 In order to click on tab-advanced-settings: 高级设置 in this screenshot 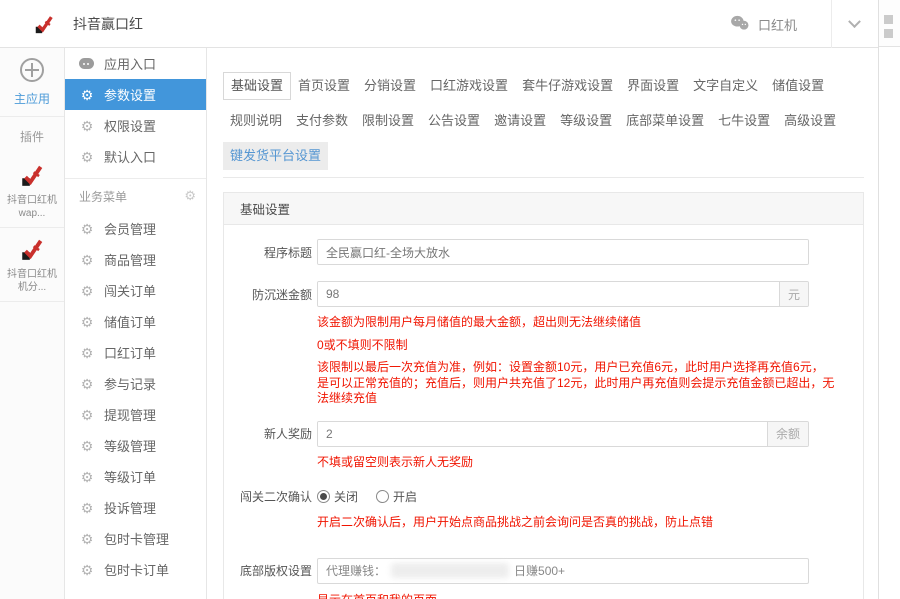, I will do `click(810, 121)`.